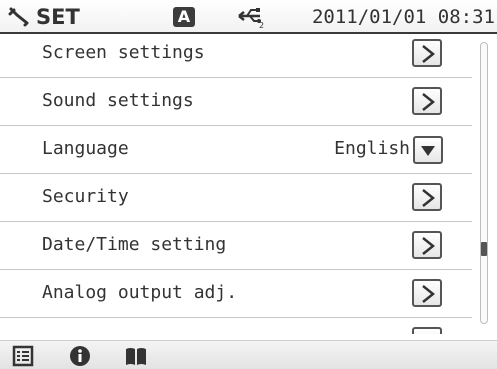 The width and height of the screenshot is (497, 369). I want to click on settings-row-label: Security, so click(85, 196).